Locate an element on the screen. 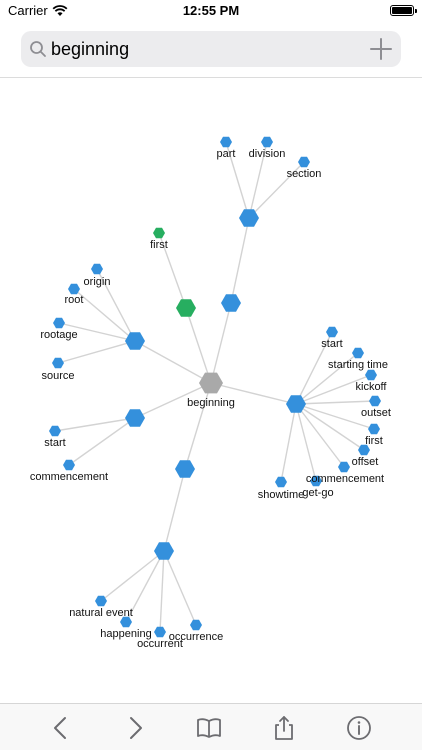 The image size is (422, 750). add-button is located at coordinates (381, 49).